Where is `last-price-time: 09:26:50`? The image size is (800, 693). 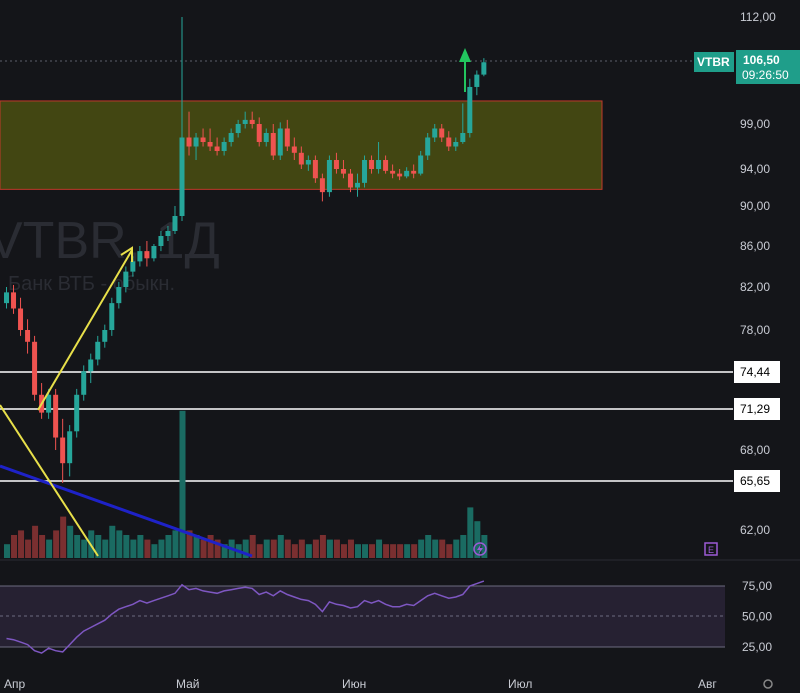
last-price-time: 09:26:50 is located at coordinates (765, 75).